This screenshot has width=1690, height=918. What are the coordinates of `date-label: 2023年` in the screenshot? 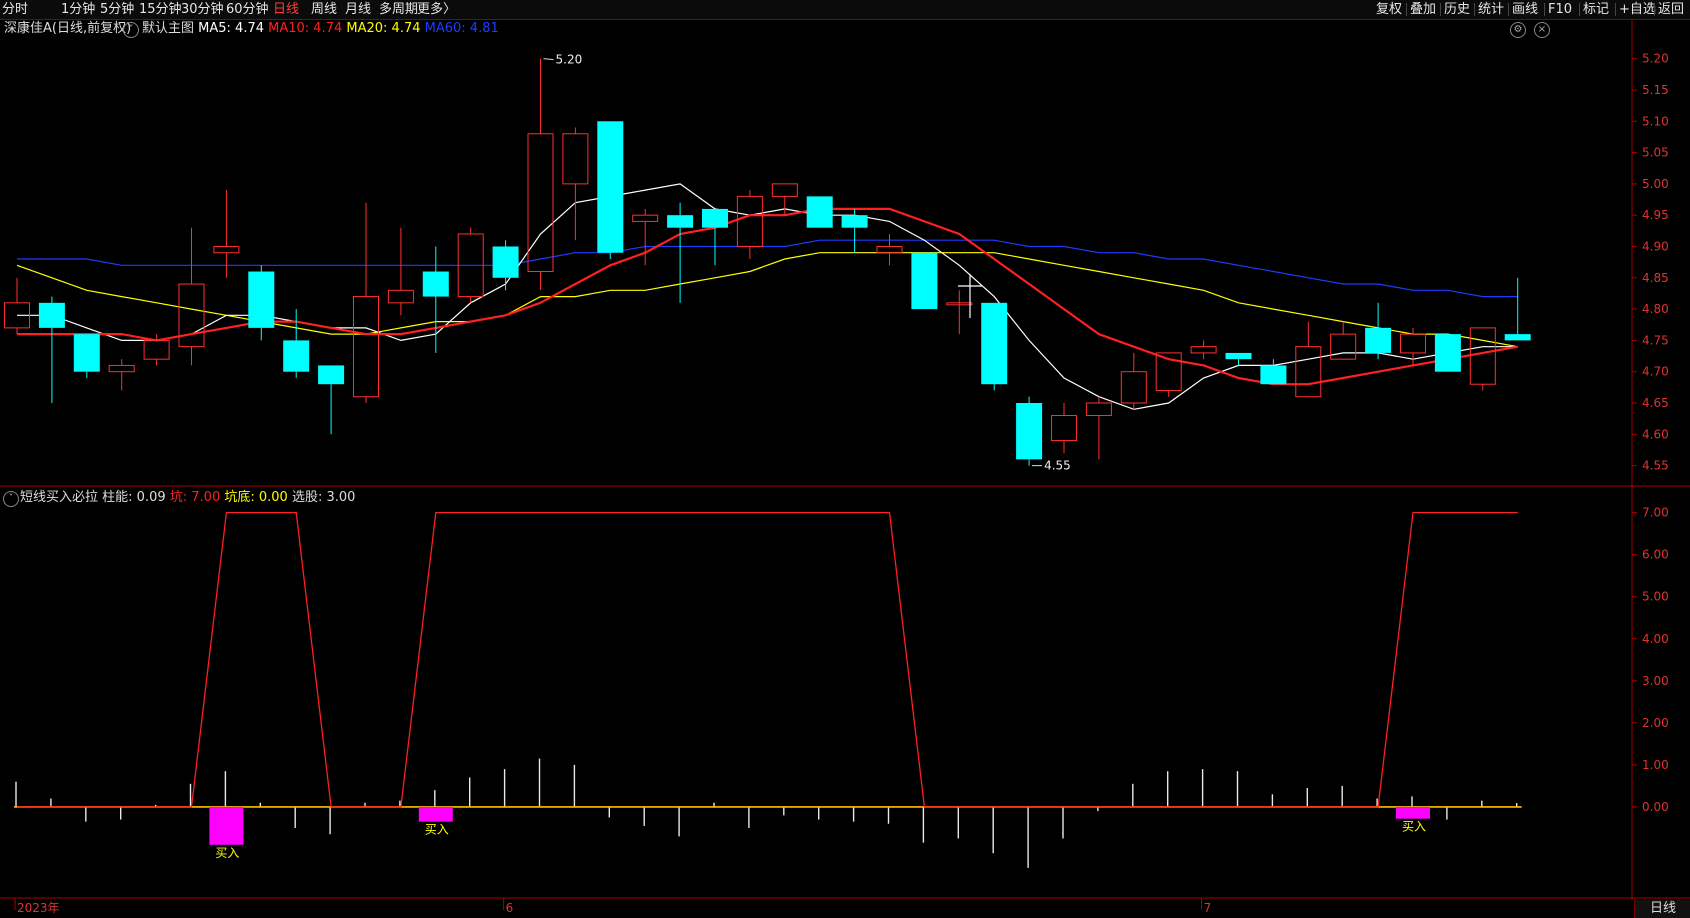 It's located at (38, 908).